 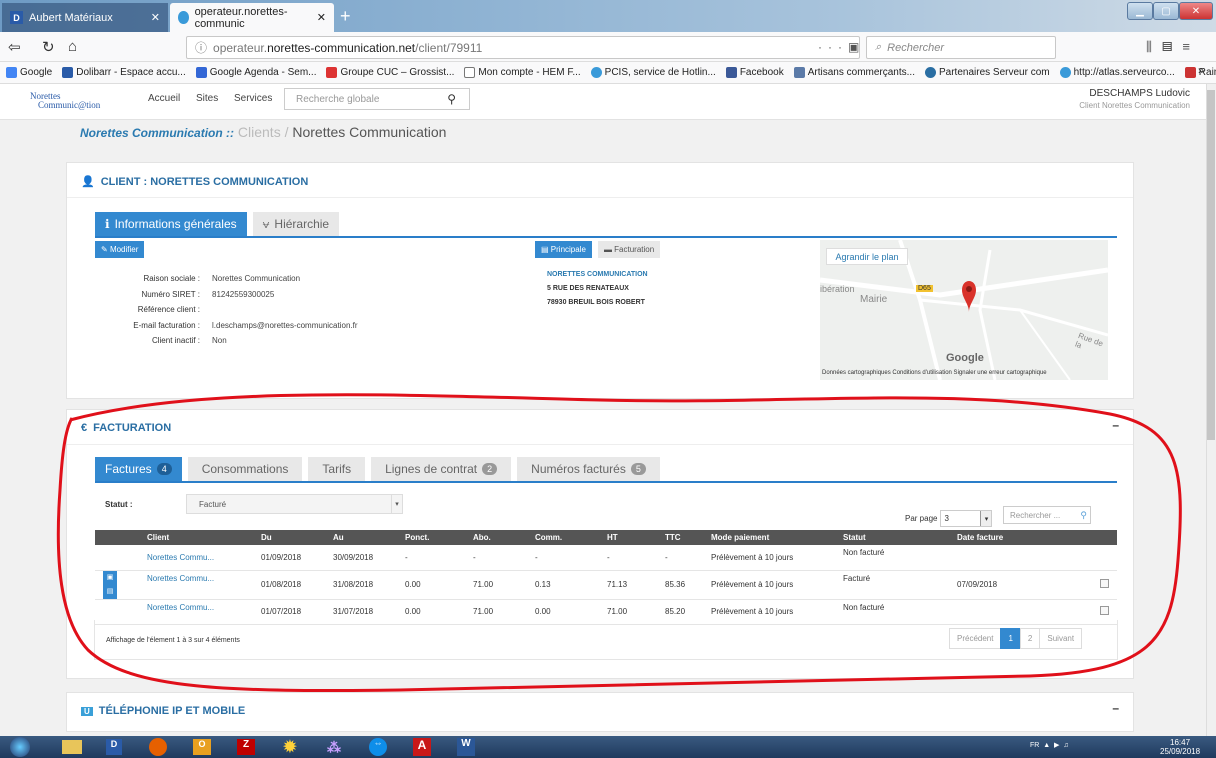 I want to click on panel-title-text: CLIENT : NORETTES COMMUNICATION, so click(x=204, y=181).